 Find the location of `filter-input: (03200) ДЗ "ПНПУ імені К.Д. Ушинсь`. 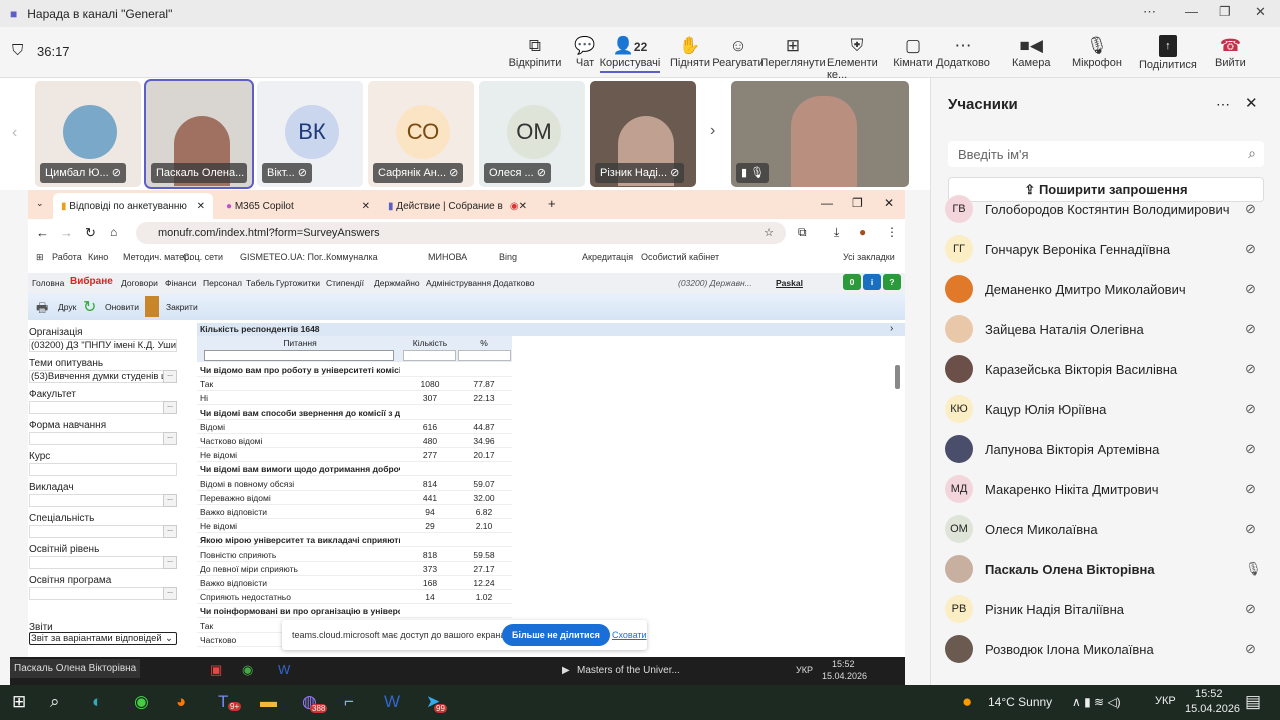

filter-input: (03200) ДЗ "ПНПУ імені К.Д. Ушинсь is located at coordinates (103, 345).